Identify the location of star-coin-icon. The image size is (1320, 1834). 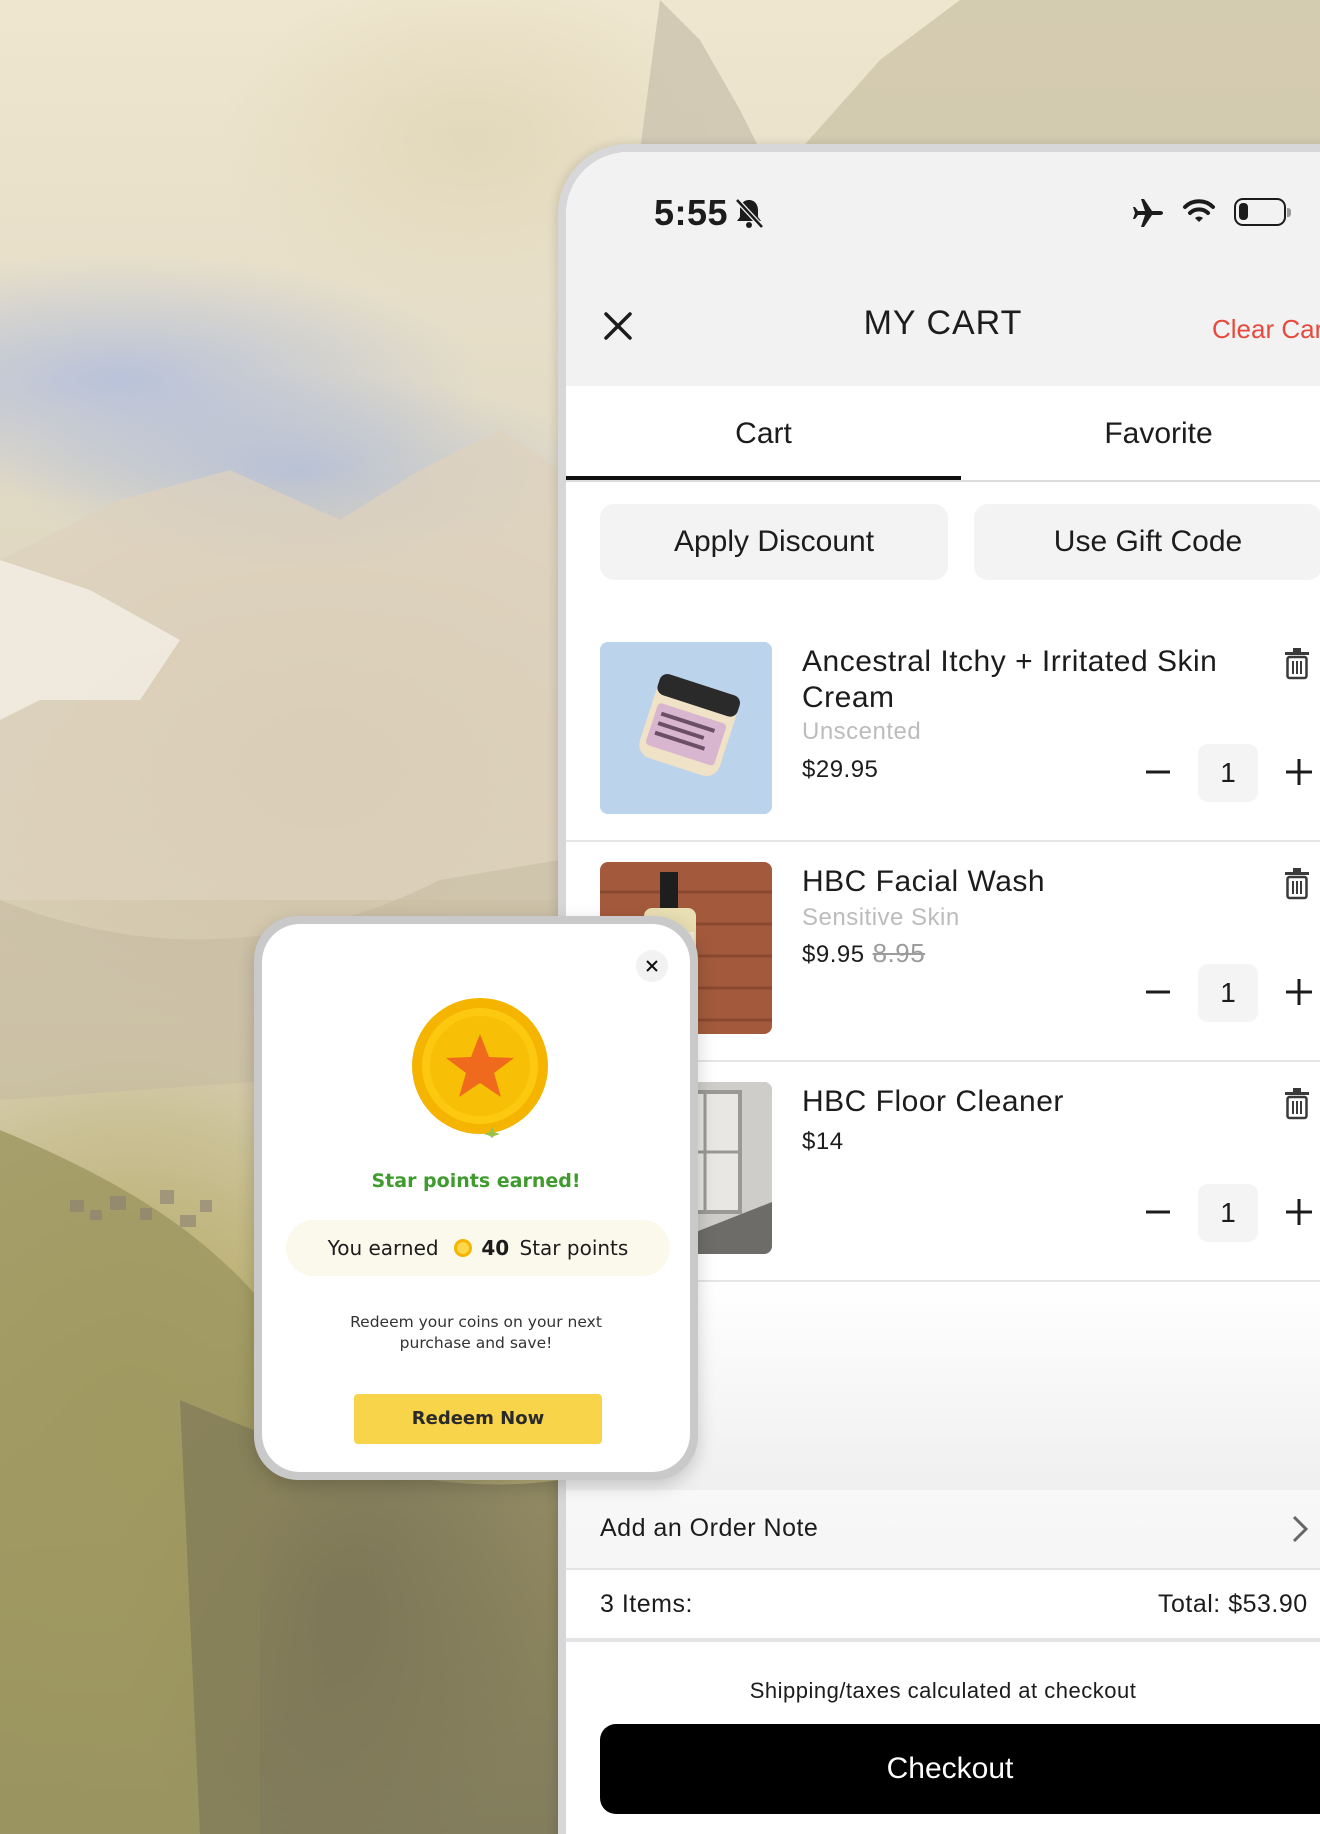
(480, 1068).